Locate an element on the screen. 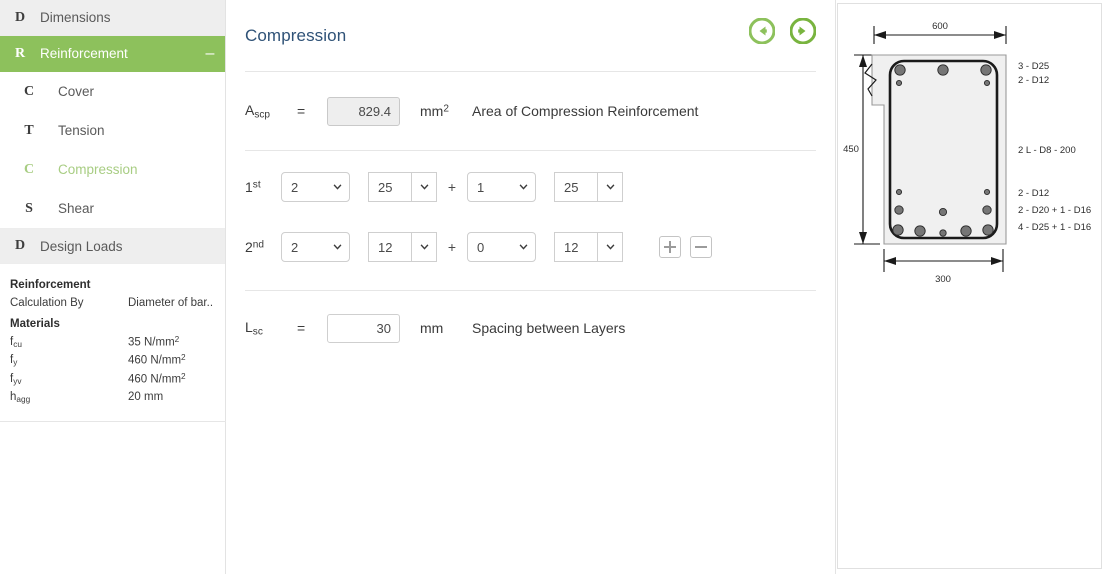 Image resolution: width=1105 pixels, height=574 pixels. first-row-diameter2-select: 8101216202532 is located at coordinates (588, 187).